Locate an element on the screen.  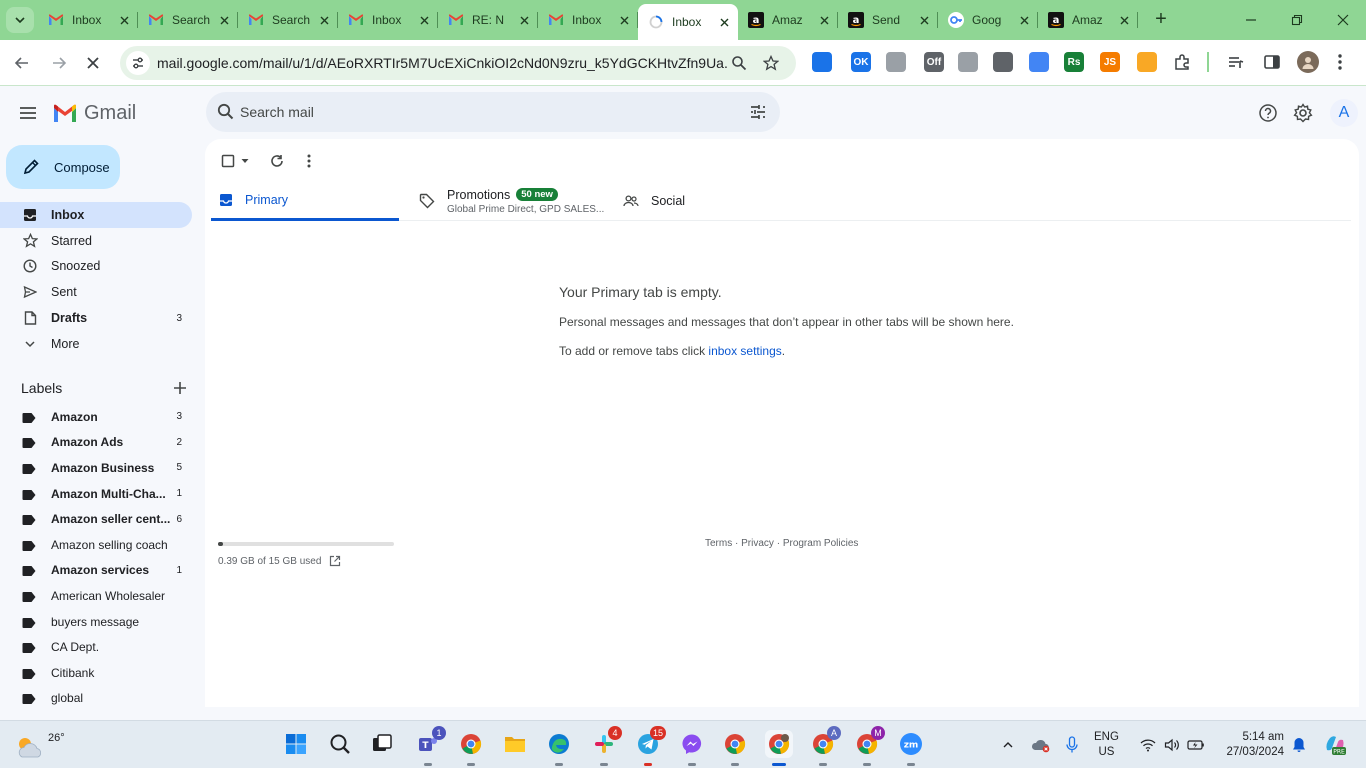
label-item: Amazon seller cent... 6 is located at coordinates (96, 519).